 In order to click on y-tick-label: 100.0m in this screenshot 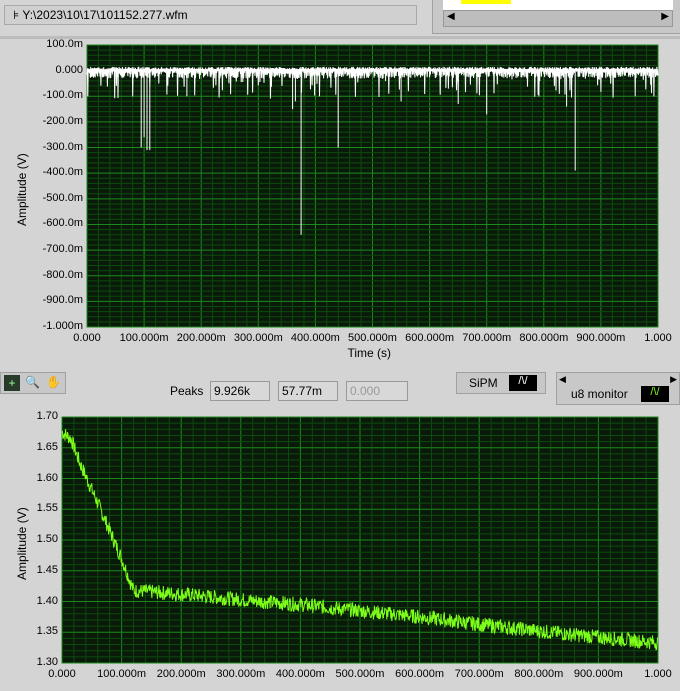, I will do `click(64, 44)`.